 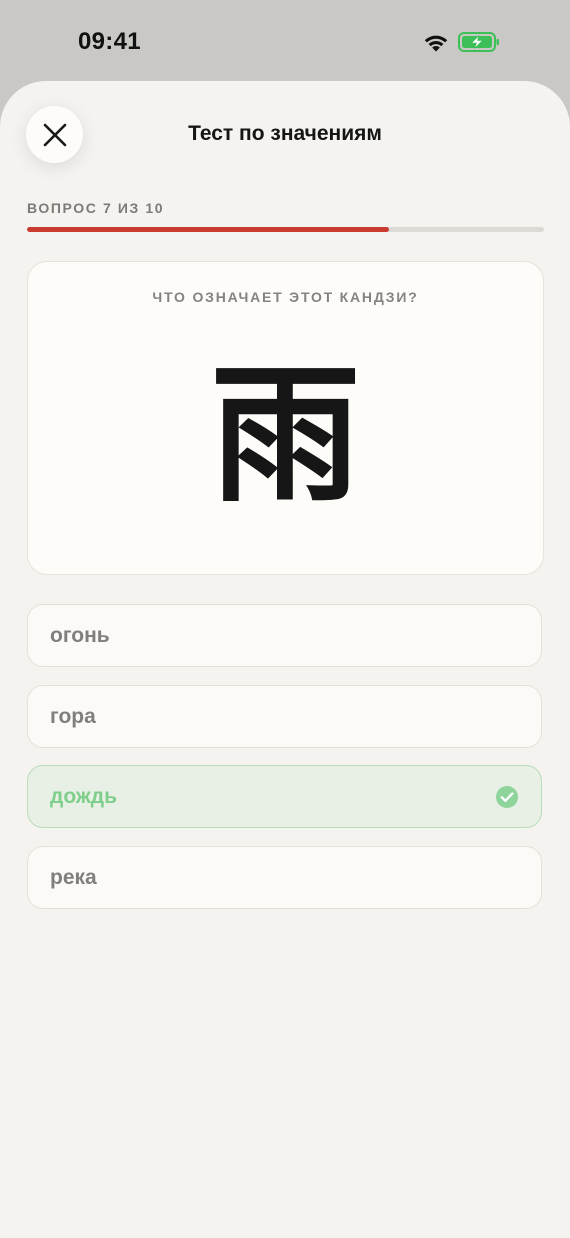 I want to click on question-prompt: ЧТО ОЗНАЧАЕТ ЭТОТ КАНДЗИ?, so click(x=285, y=297).